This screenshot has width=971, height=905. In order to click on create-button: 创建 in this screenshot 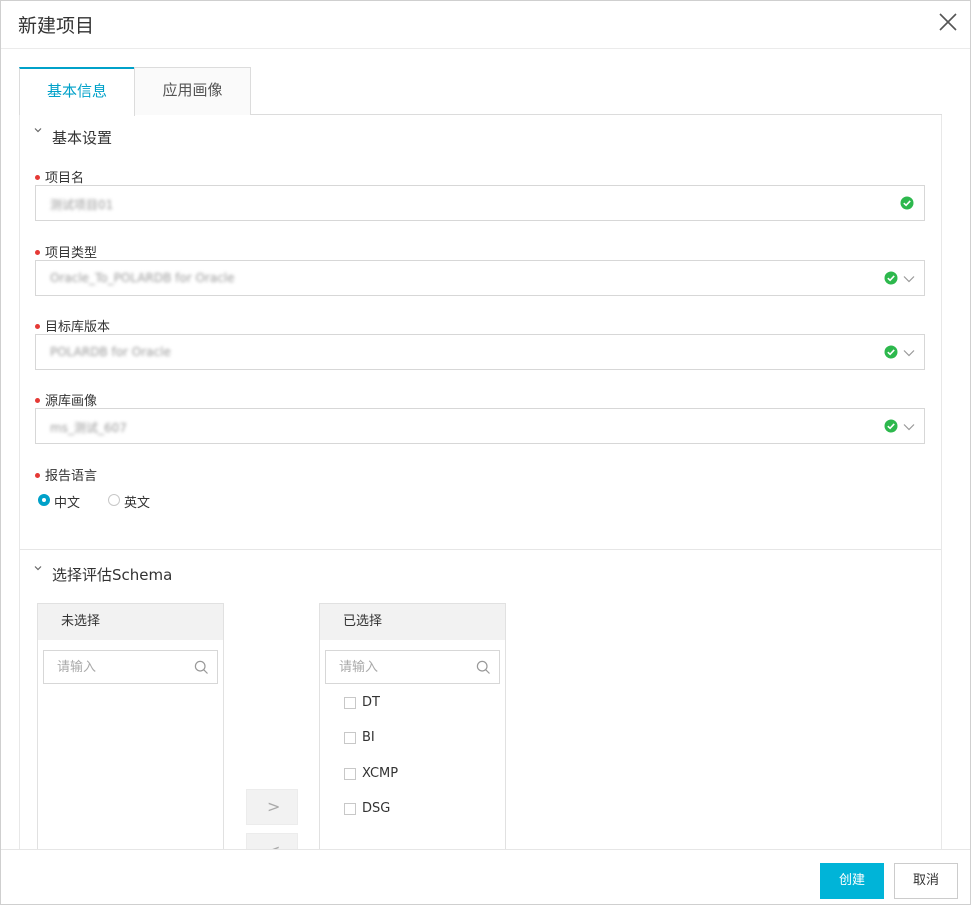, I will do `click(852, 881)`.